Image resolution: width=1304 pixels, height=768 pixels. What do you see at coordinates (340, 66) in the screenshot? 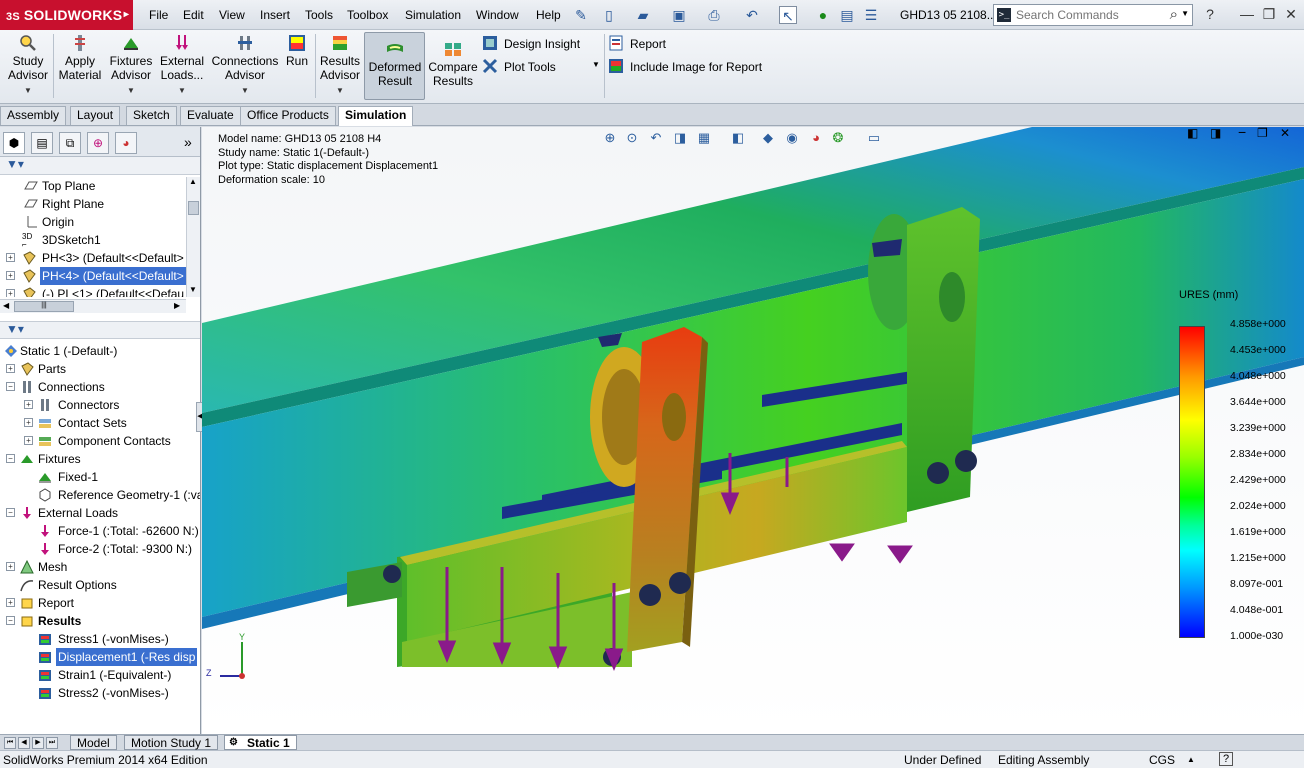
I see `results-advisor-button: Results Advisor ▼` at bounding box center [340, 66].